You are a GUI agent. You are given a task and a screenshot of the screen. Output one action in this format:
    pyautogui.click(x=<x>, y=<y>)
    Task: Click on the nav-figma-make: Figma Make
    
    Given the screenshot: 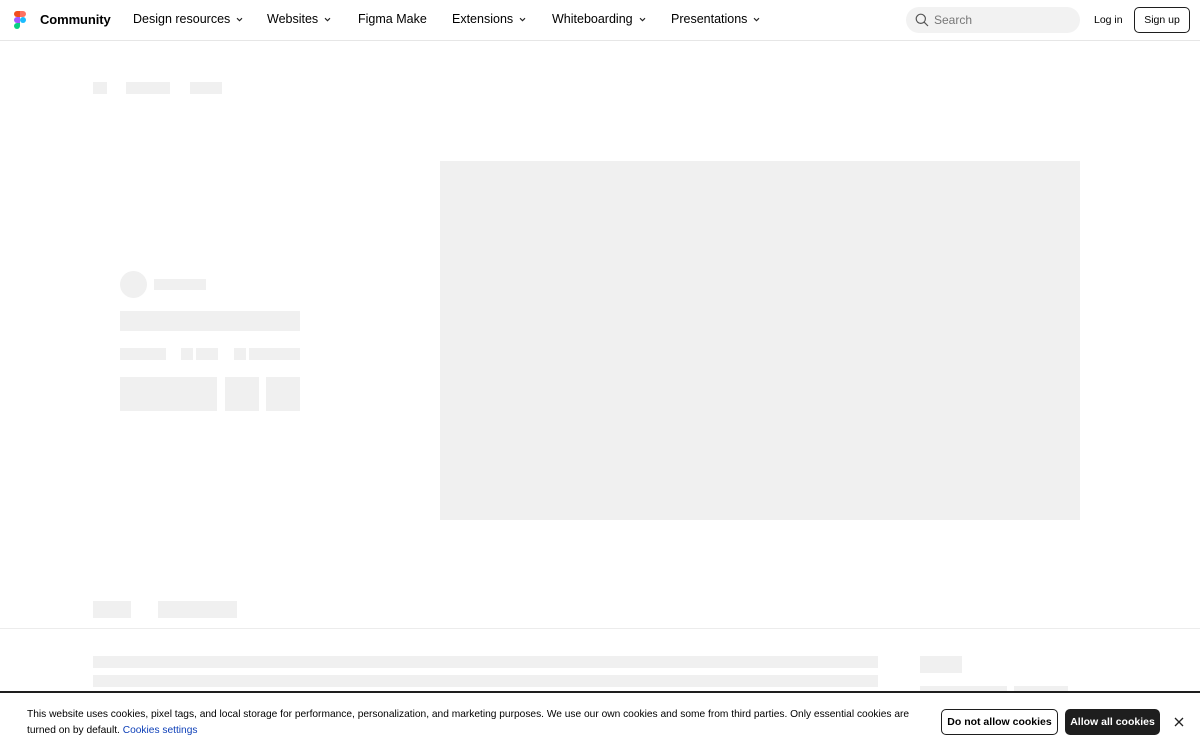 What is the action you would take?
    pyautogui.click(x=392, y=19)
    